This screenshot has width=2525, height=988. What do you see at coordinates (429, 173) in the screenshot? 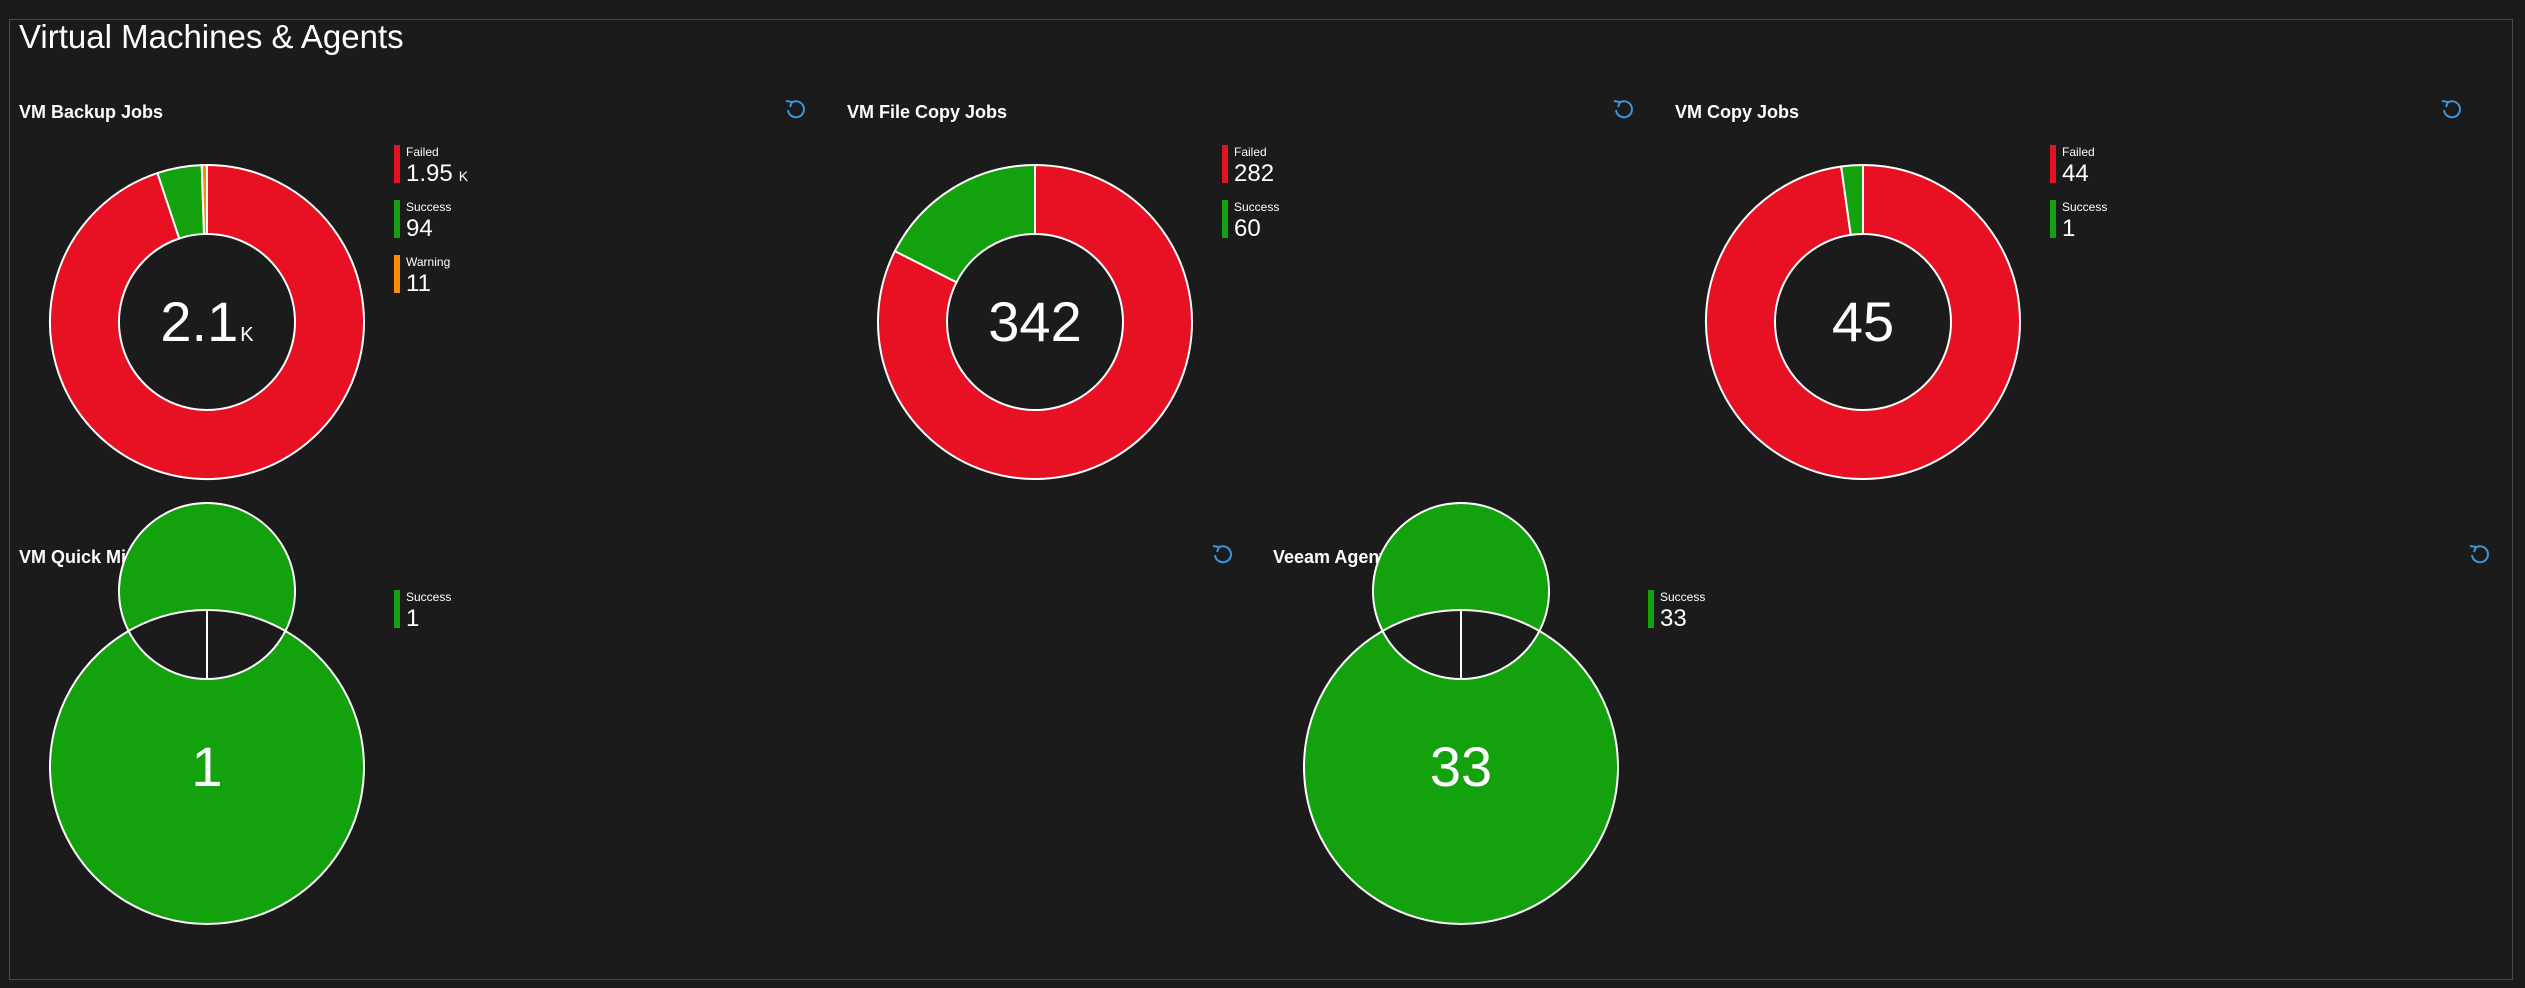
I see `legend-number: 1.95` at bounding box center [429, 173].